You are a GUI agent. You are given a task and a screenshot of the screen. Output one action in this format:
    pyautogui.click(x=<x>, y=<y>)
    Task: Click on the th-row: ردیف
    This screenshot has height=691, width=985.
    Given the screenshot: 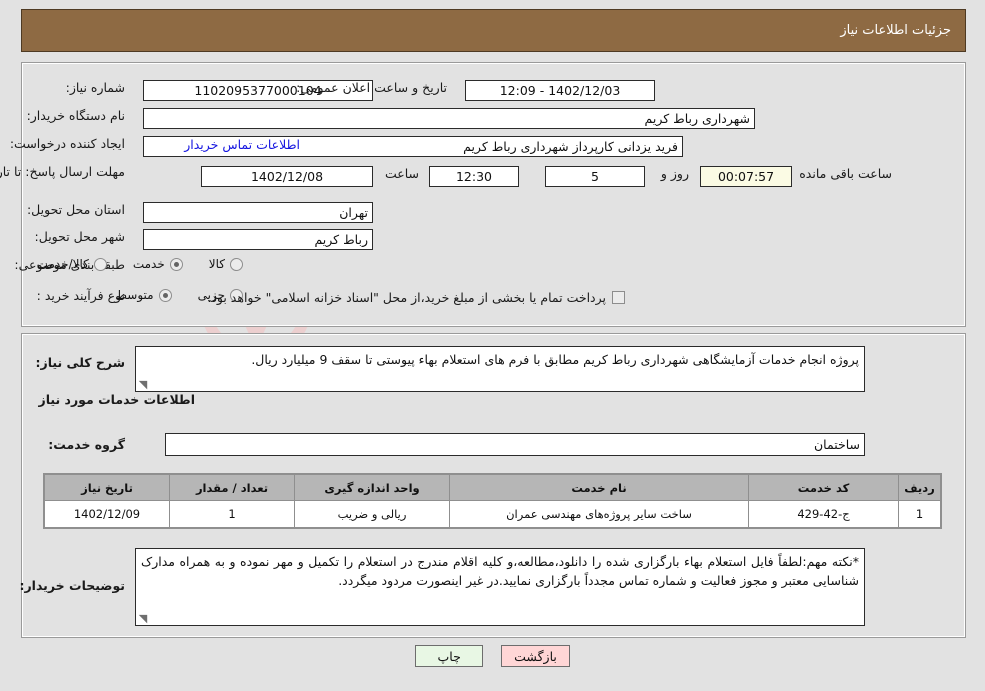 What is the action you would take?
    pyautogui.click(x=919, y=487)
    